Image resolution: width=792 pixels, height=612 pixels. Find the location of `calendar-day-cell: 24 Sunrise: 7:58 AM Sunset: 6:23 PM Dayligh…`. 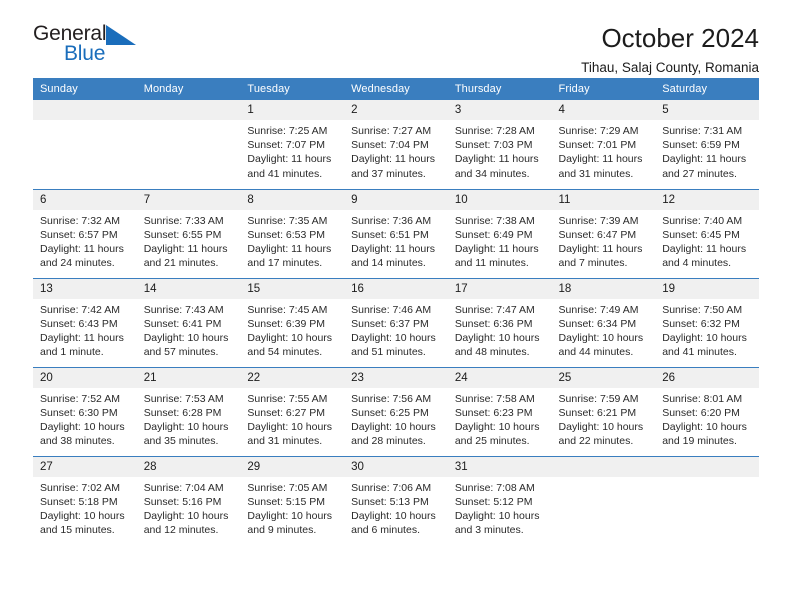

calendar-day-cell: 24 Sunrise: 7:58 AM Sunset: 6:23 PM Dayligh… is located at coordinates (499, 411).